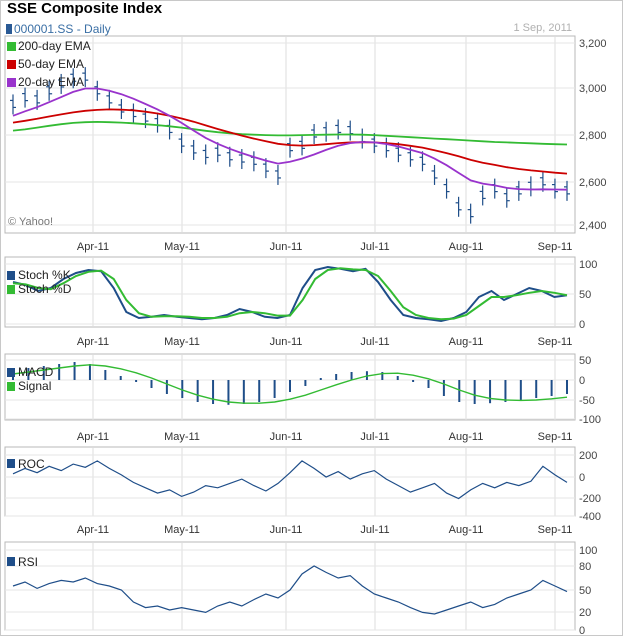 The height and width of the screenshot is (637, 624). Describe the element at coordinates (286, 530) in the screenshot. I see `roc-x-tick-label: Jun-11` at that location.